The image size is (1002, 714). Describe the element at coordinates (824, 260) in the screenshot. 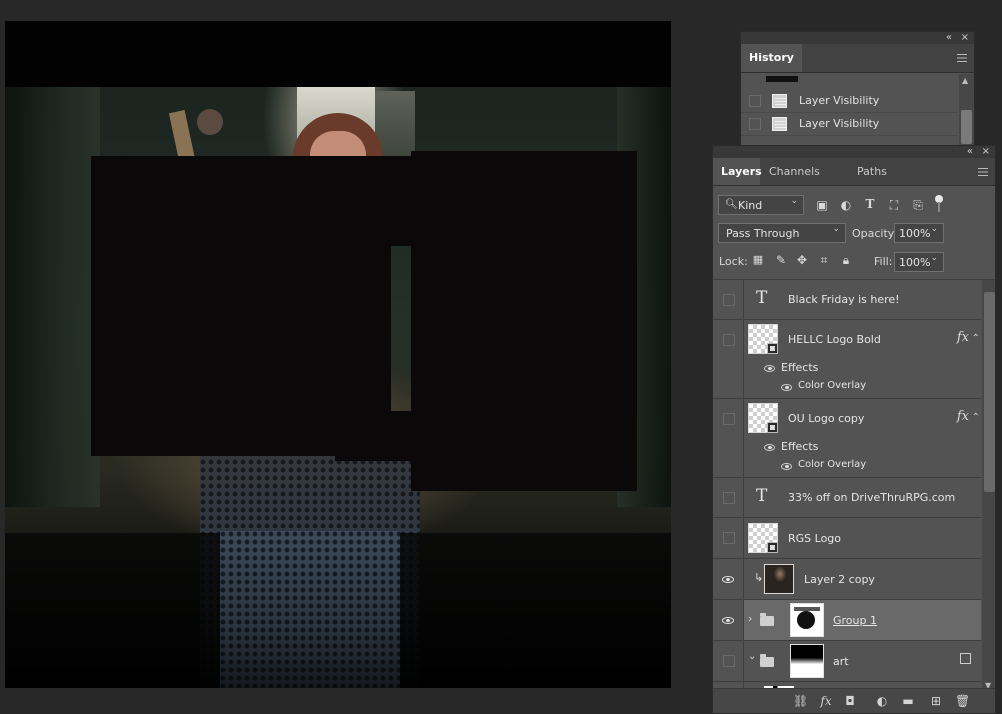

I see `lock-artboard-icon: ⌗` at that location.